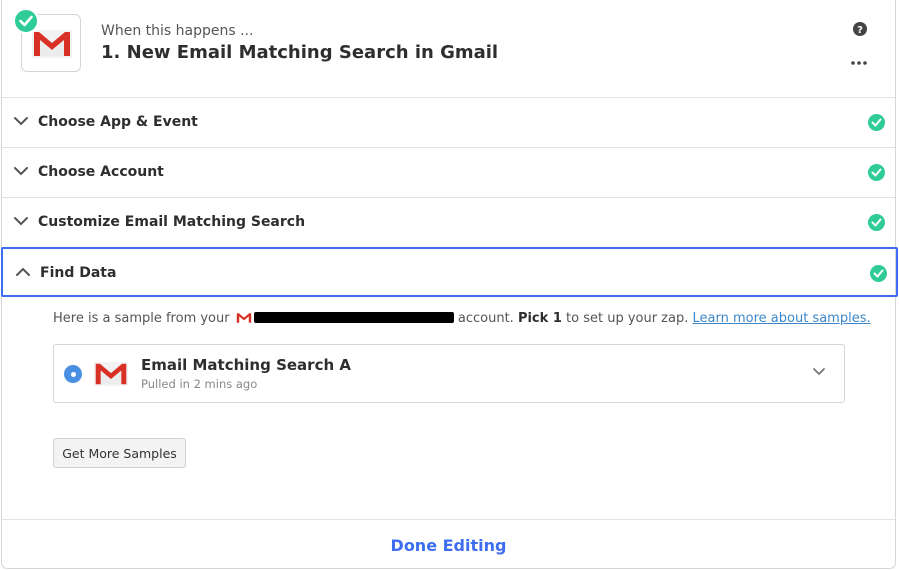 The width and height of the screenshot is (899, 570). I want to click on sample-name: Email Matching Search A, so click(246, 365).